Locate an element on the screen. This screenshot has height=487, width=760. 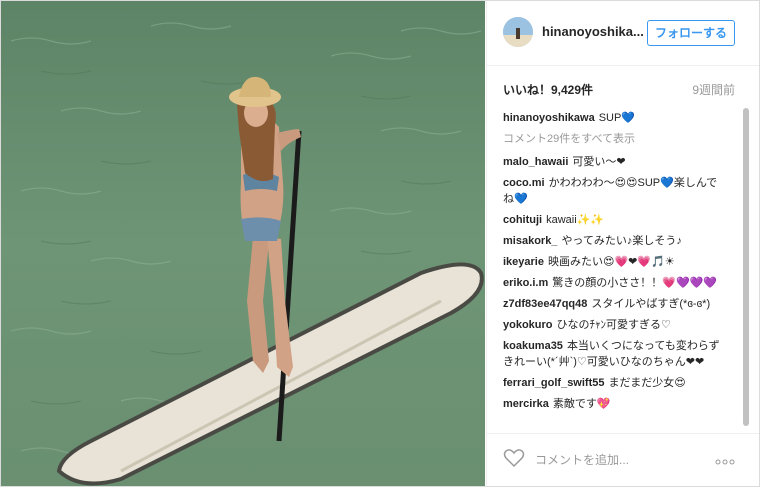
comment-text: 素敵です💖 is located at coordinates (581, 404).